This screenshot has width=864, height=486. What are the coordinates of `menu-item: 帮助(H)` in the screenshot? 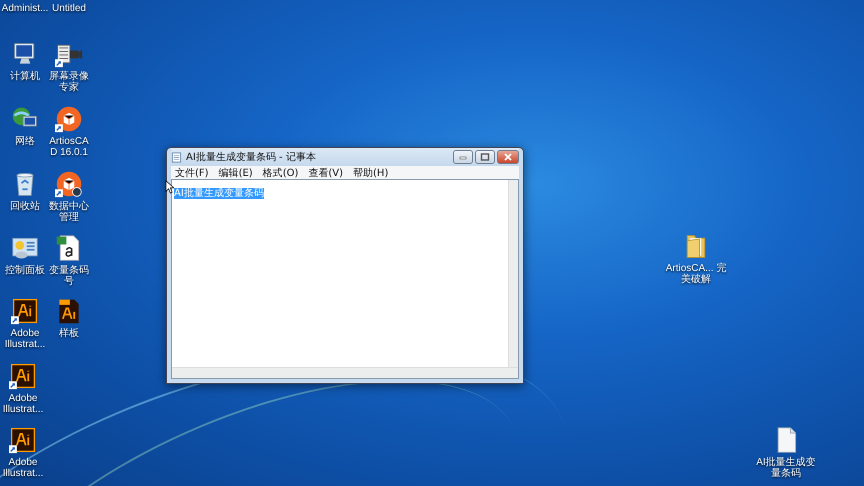 It's located at (370, 173).